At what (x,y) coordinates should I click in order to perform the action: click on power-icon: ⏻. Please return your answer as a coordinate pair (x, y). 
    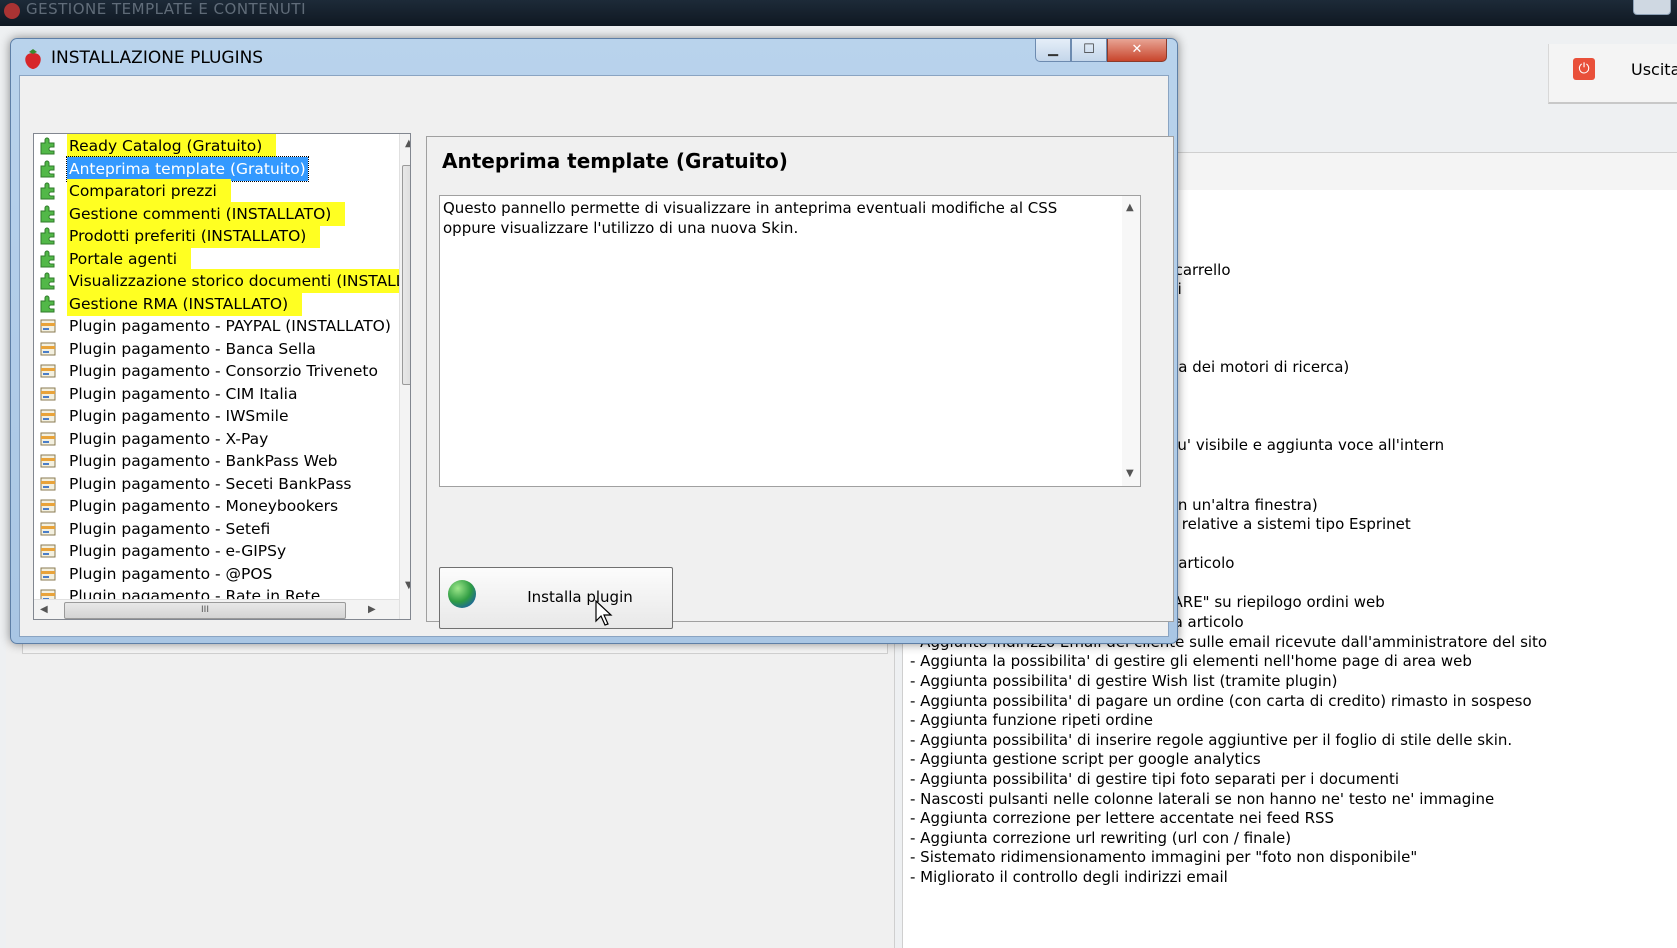
    Looking at the image, I should click on (1584, 69).